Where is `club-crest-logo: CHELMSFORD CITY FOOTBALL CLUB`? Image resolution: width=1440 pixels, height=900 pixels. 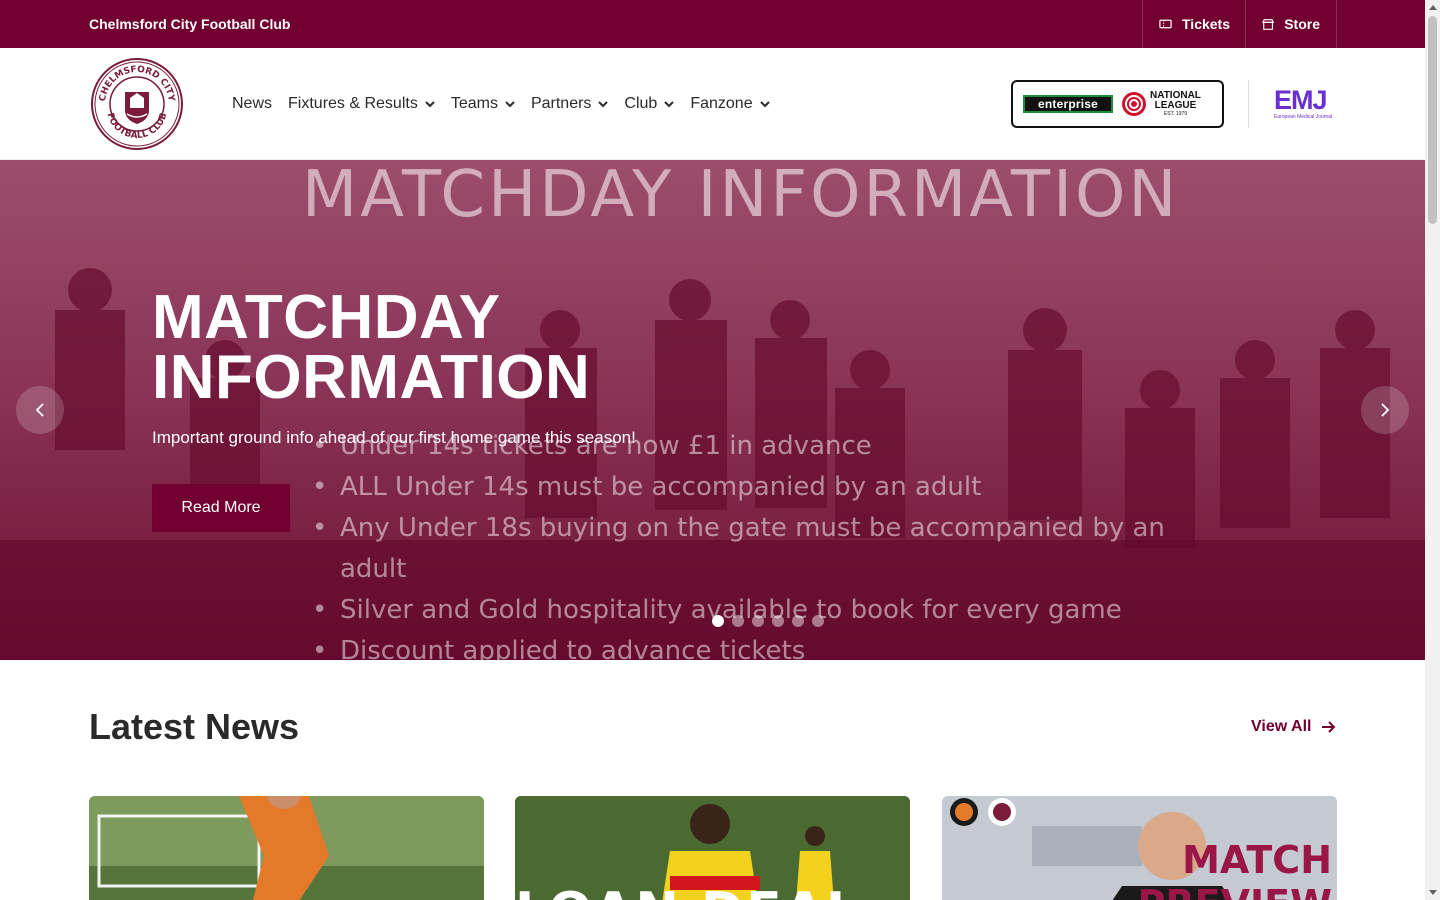 club-crest-logo: CHELMSFORD CITY FOOTBALL CLUB is located at coordinates (137, 104).